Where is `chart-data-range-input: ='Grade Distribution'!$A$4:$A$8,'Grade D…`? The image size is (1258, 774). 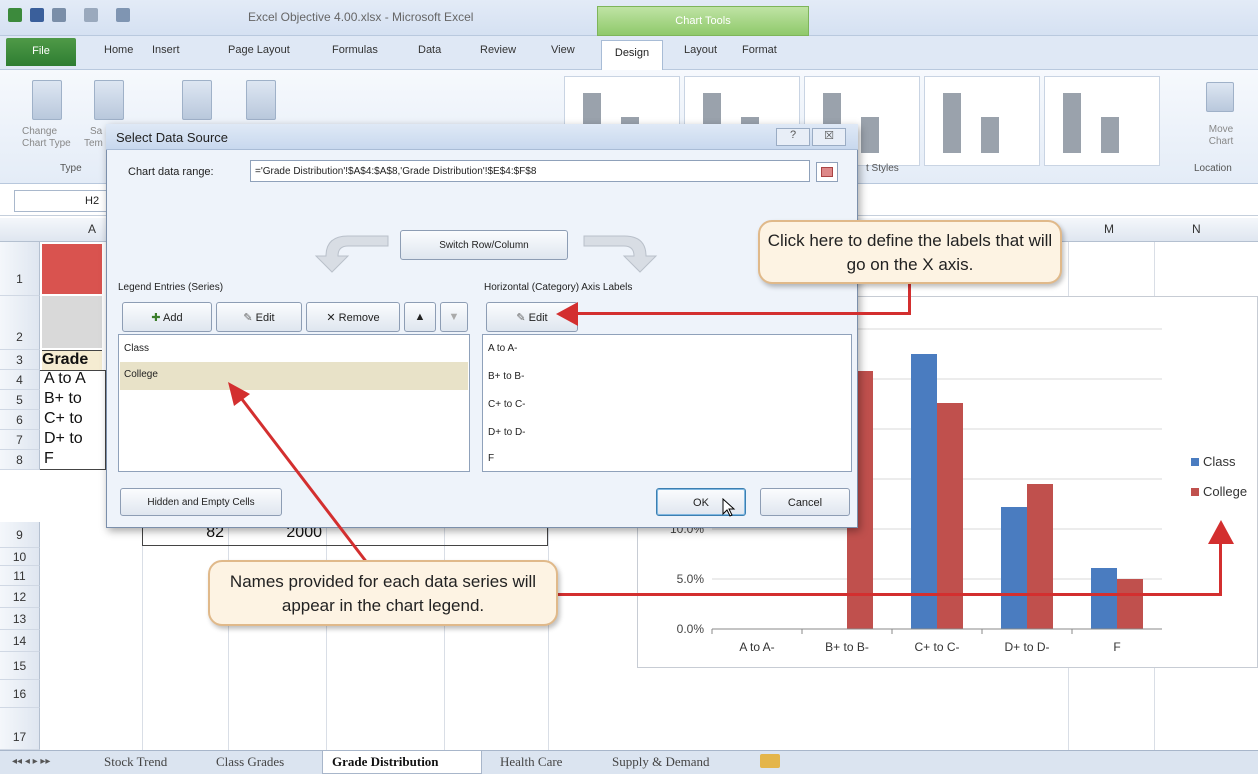
chart-data-range-input: ='Grade Distribution'!$A$4:$A$8,'Grade D… is located at coordinates (530, 171).